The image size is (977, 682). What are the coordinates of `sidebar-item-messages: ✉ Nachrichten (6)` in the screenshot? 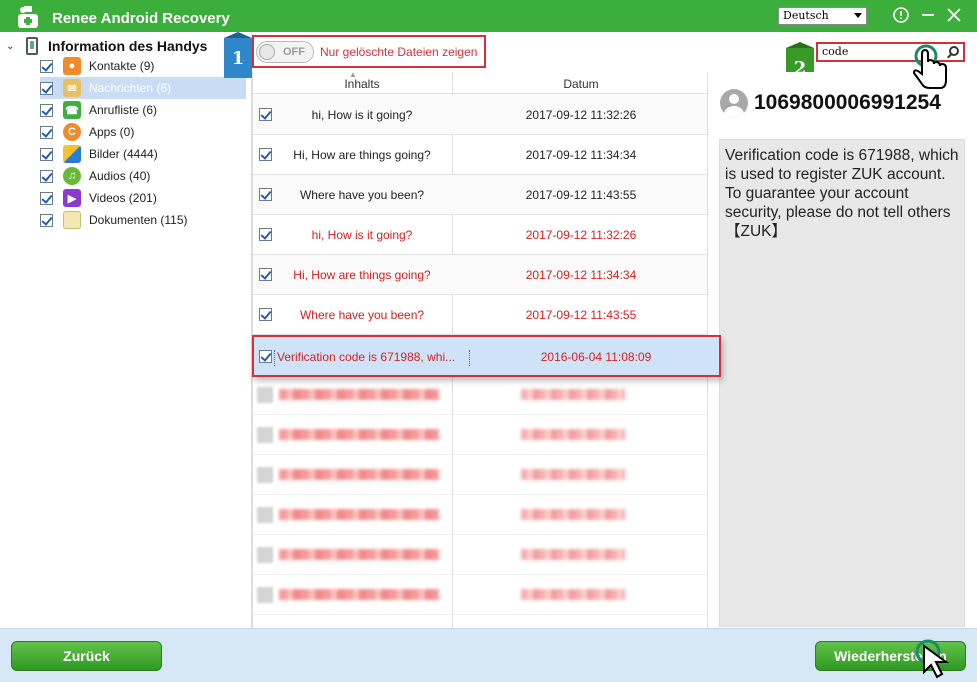 It's located at (143, 88).